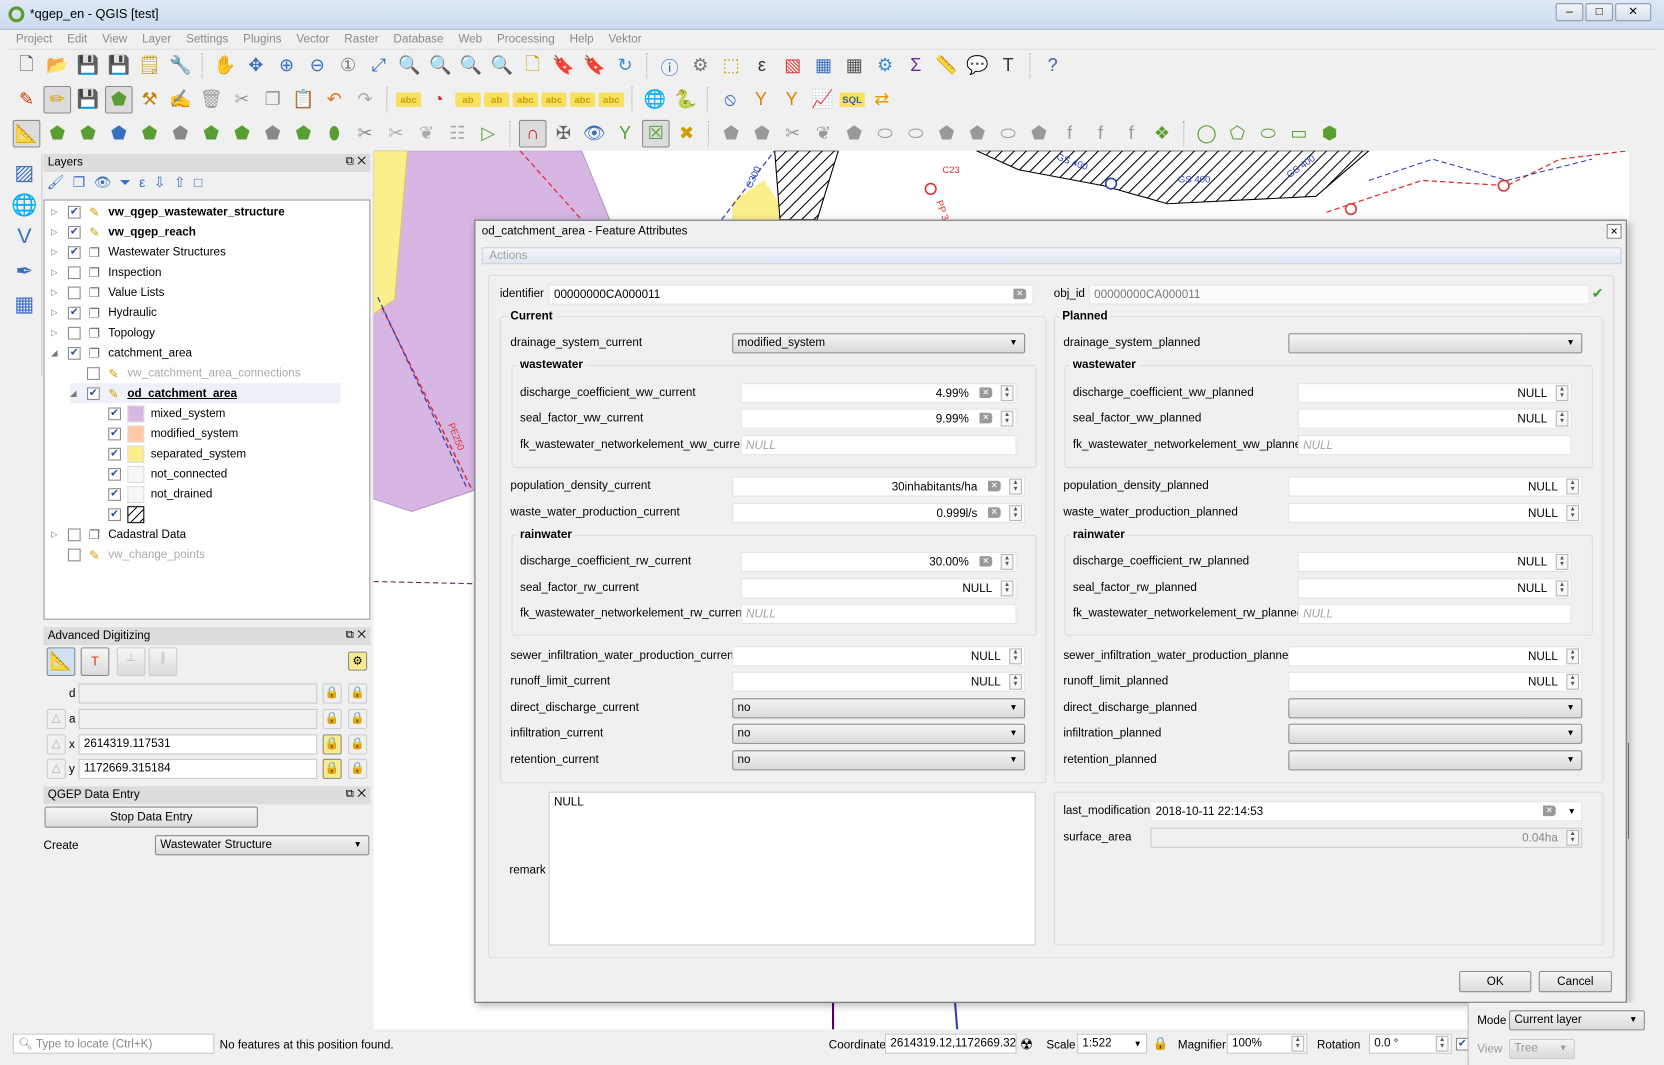 The width and height of the screenshot is (1664, 1065). What do you see at coordinates (656, 133) in the screenshot?
I see `snap-intersections-icon: ☒` at bounding box center [656, 133].